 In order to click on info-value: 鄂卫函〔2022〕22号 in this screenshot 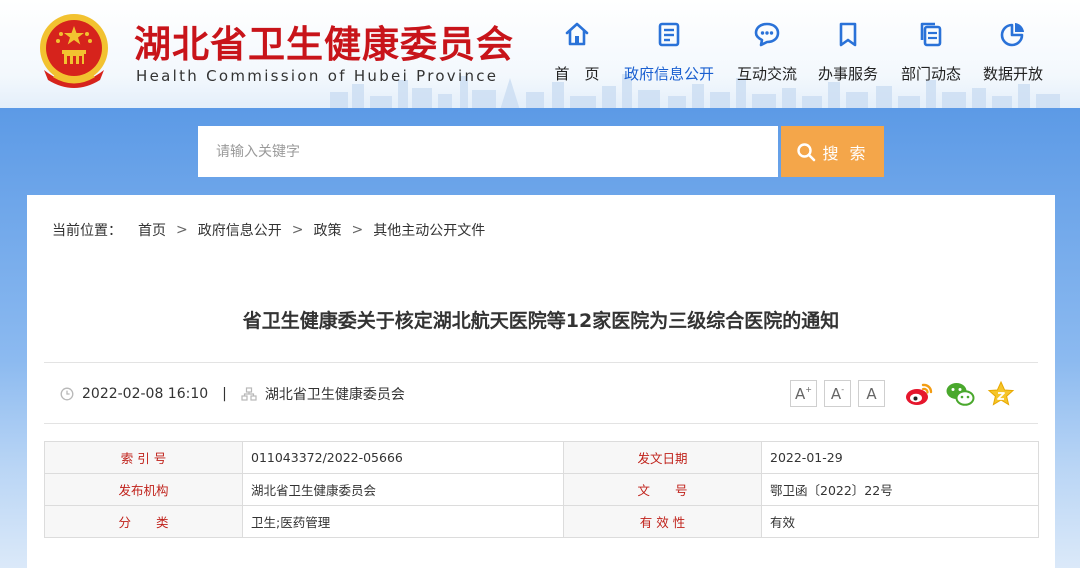, I will do `click(900, 489)`.